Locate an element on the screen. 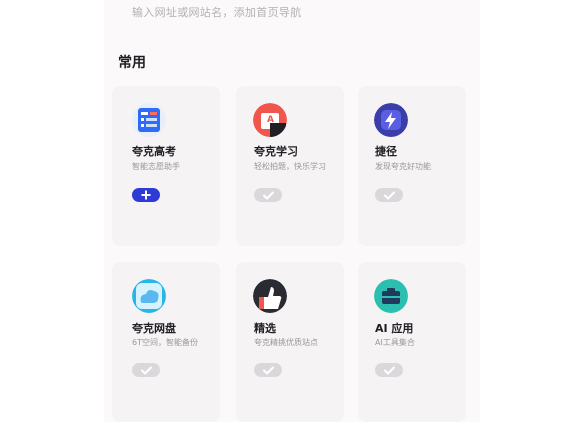 The height and width of the screenshot is (422, 588). app-desc-learning: 轻松拍题，快乐学习 is located at coordinates (290, 166).